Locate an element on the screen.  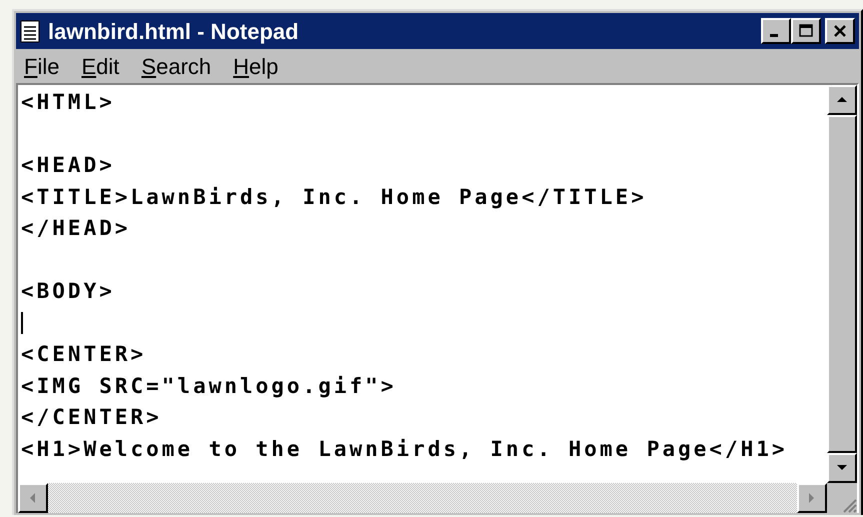
code-line: <H1>Welcome to the LawnBirds, Inc. Home Page</H1> is located at coordinates (404, 449).